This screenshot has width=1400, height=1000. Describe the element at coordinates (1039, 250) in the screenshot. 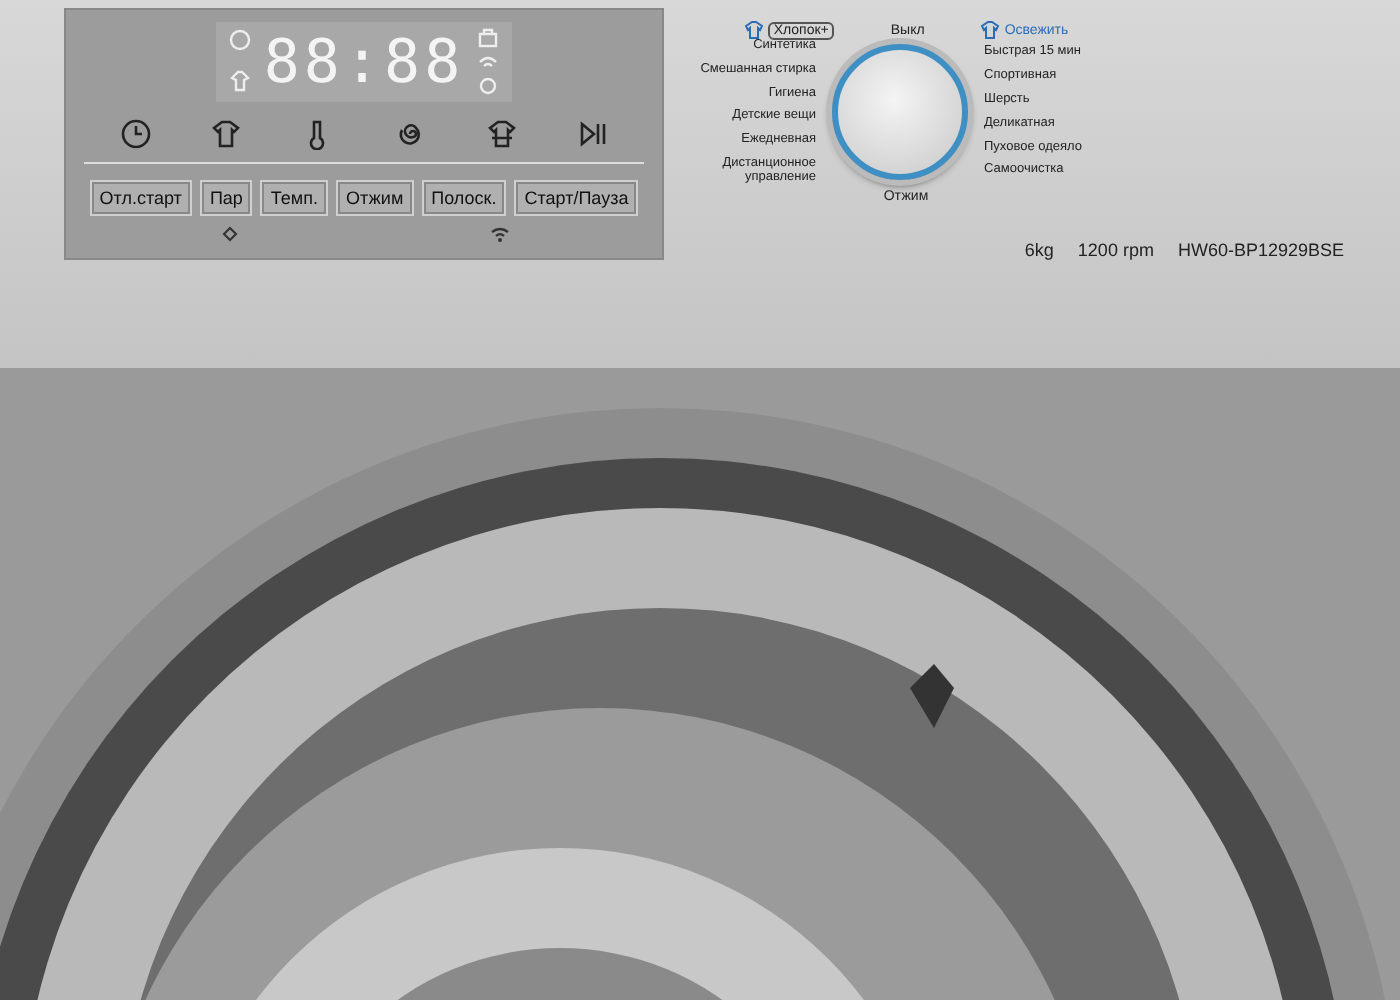

I see `model-spec: 6kg` at that location.